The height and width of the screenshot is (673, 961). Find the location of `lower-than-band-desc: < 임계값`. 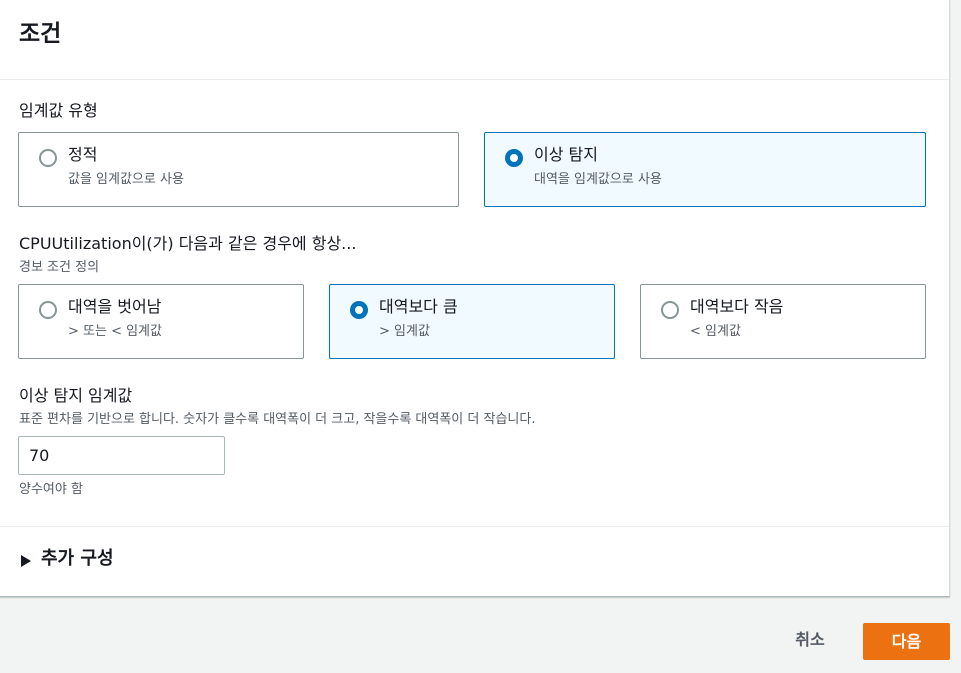

lower-than-band-desc: < 임계값 is located at coordinates (715, 331).